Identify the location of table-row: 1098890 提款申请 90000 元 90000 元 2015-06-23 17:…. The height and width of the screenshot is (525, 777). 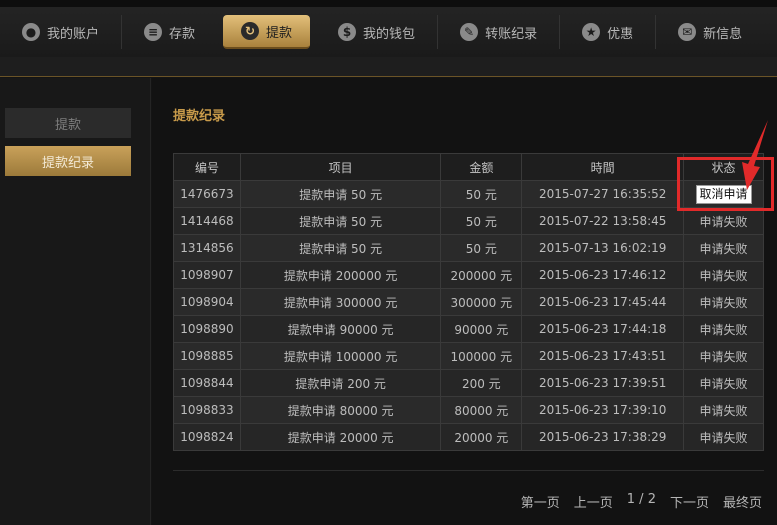
(468, 329).